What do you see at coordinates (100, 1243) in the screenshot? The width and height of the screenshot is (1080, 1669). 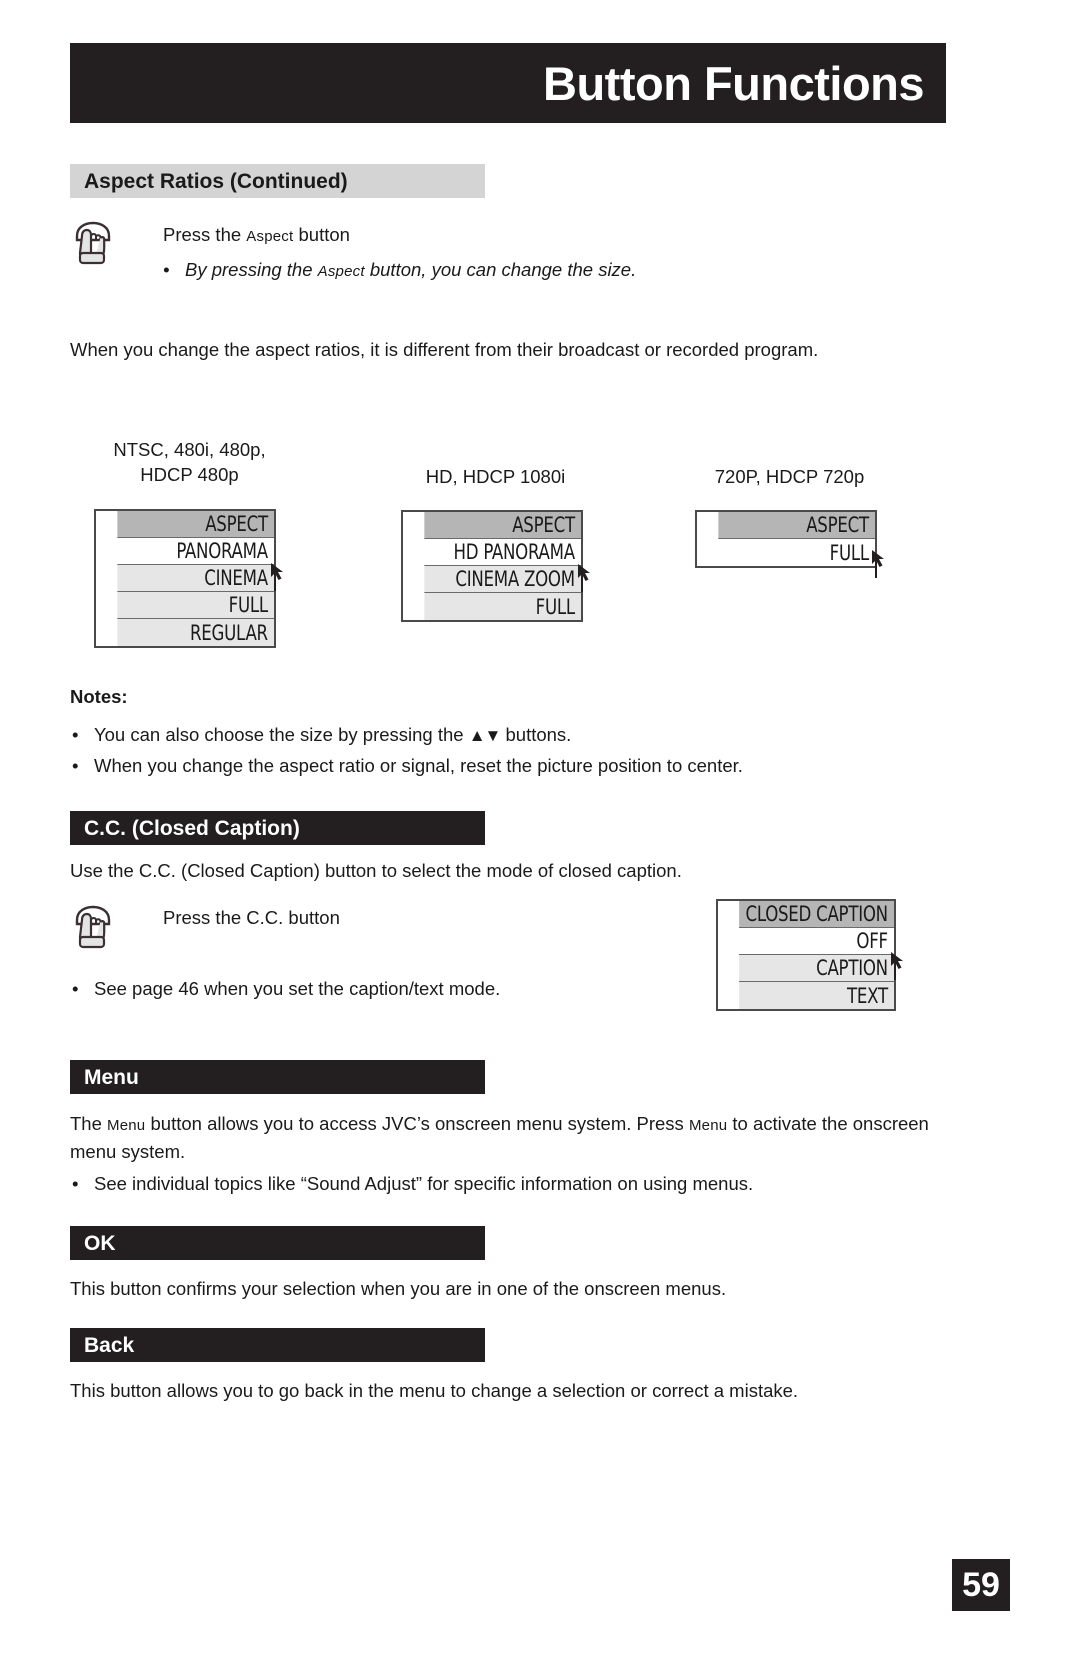 I see `section-header-ok-label: OK` at bounding box center [100, 1243].